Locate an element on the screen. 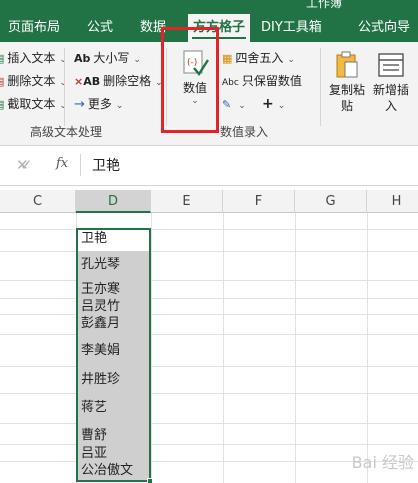 Image resolution: width=418 pixels, height=483 pixels. formula-input: 卫艳 is located at coordinates (106, 166).